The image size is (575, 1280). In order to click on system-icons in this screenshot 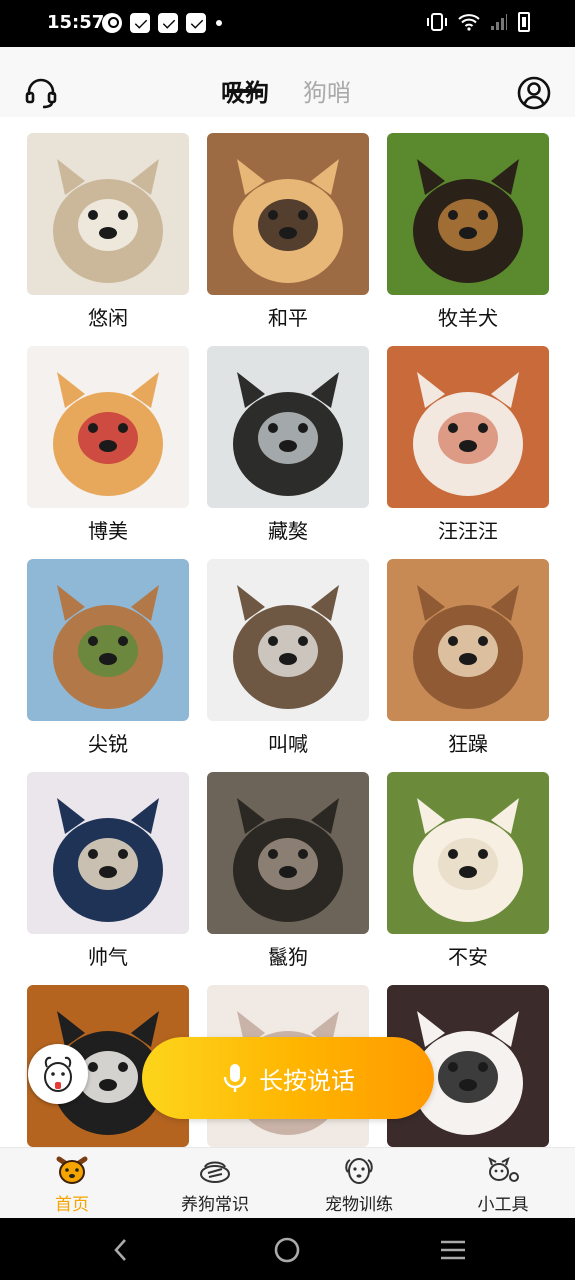, I will do `click(478, 22)`.